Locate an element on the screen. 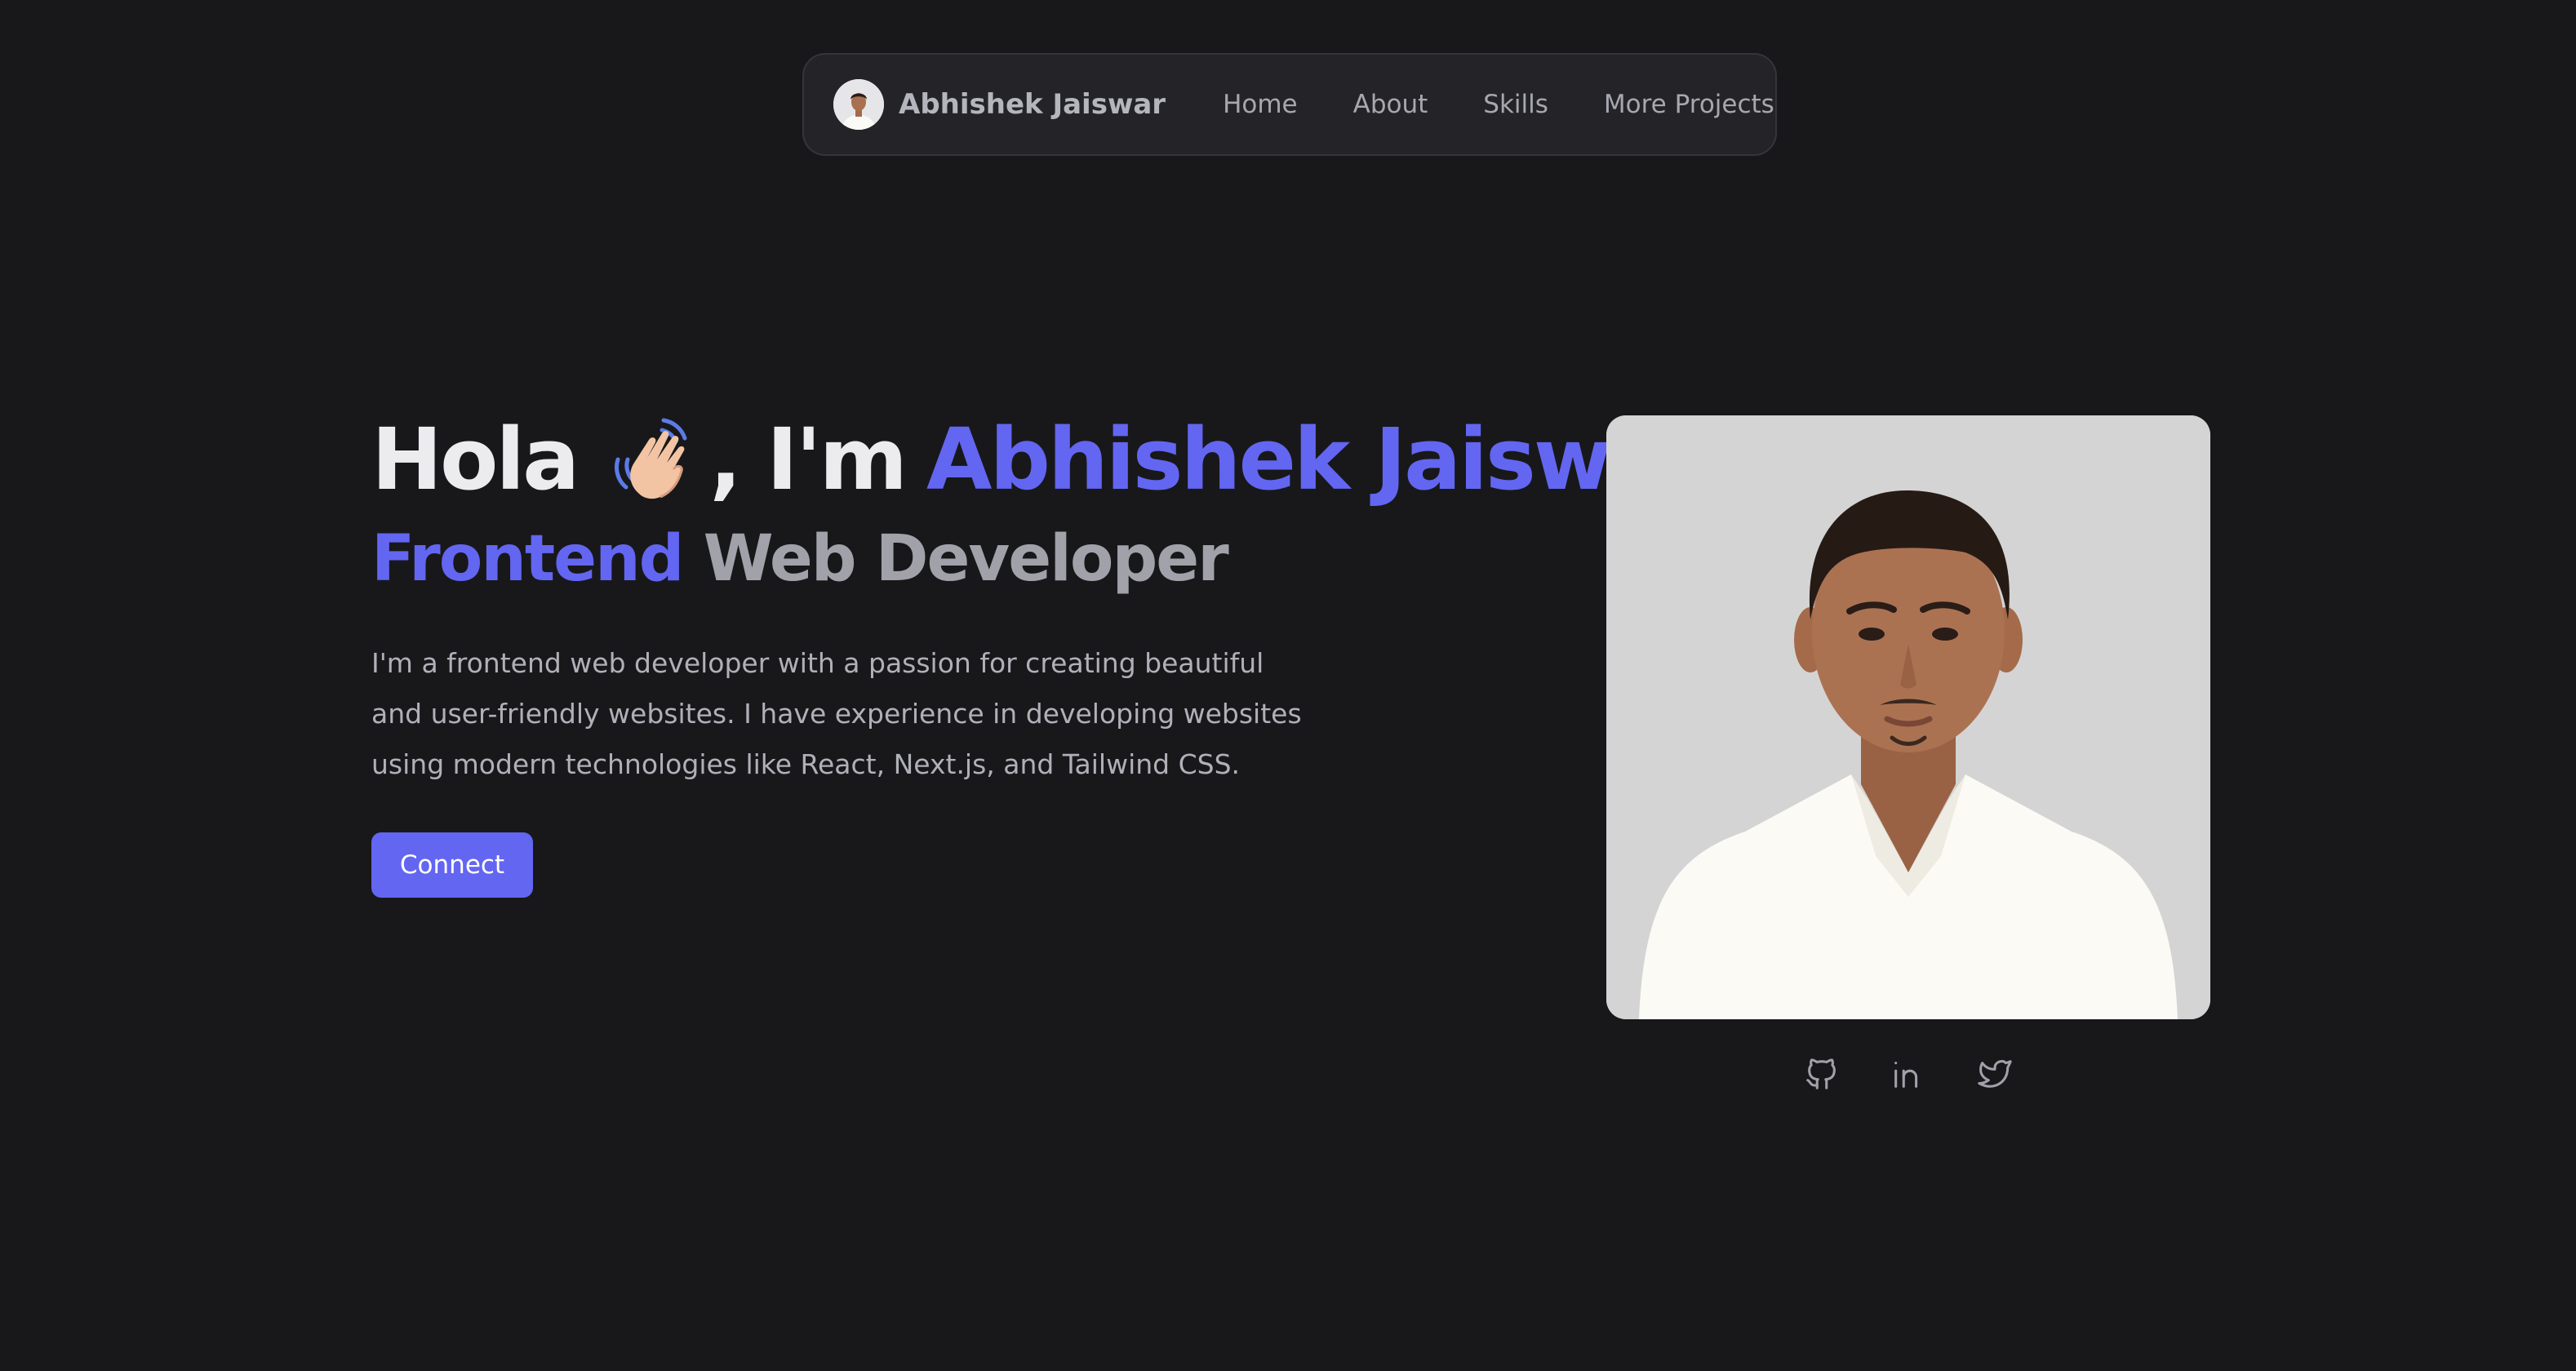 The width and height of the screenshot is (2576, 1371). avatar-portrait is located at coordinates (858, 104).